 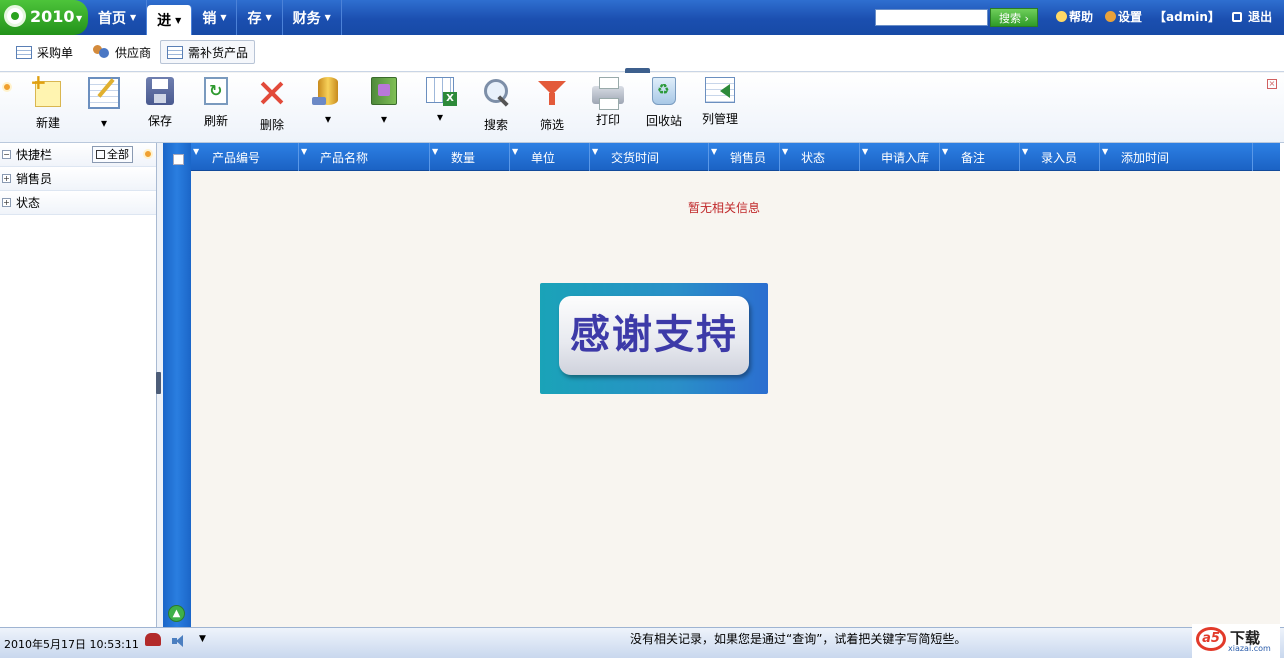 I want to click on column-header: ▼ 产品名称, so click(x=364, y=157).